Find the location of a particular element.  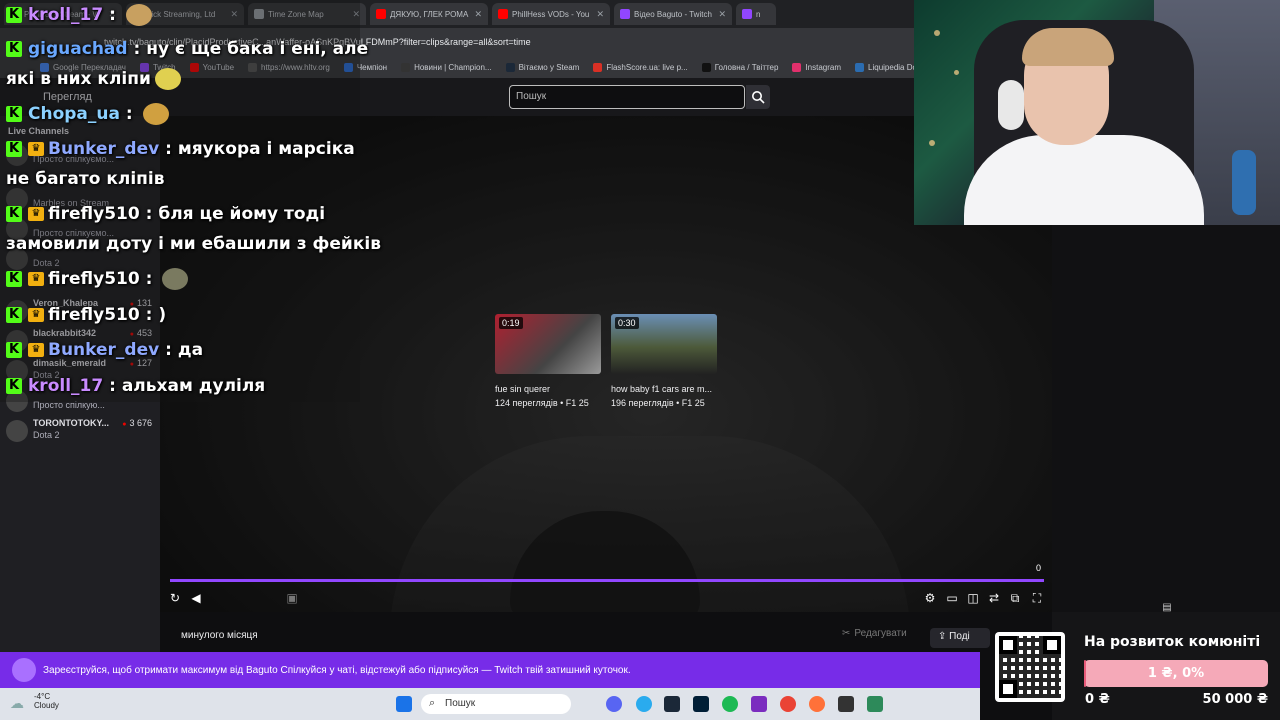

browser-tab: PhillHess VODs - You ✕ is located at coordinates (551, 14).